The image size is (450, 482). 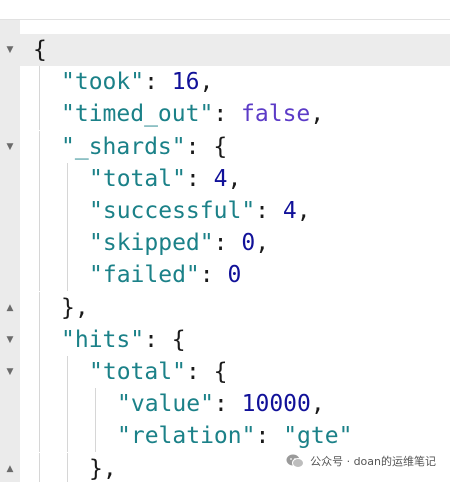 I want to click on code-line: "total": 4,, so click(x=225, y=178).